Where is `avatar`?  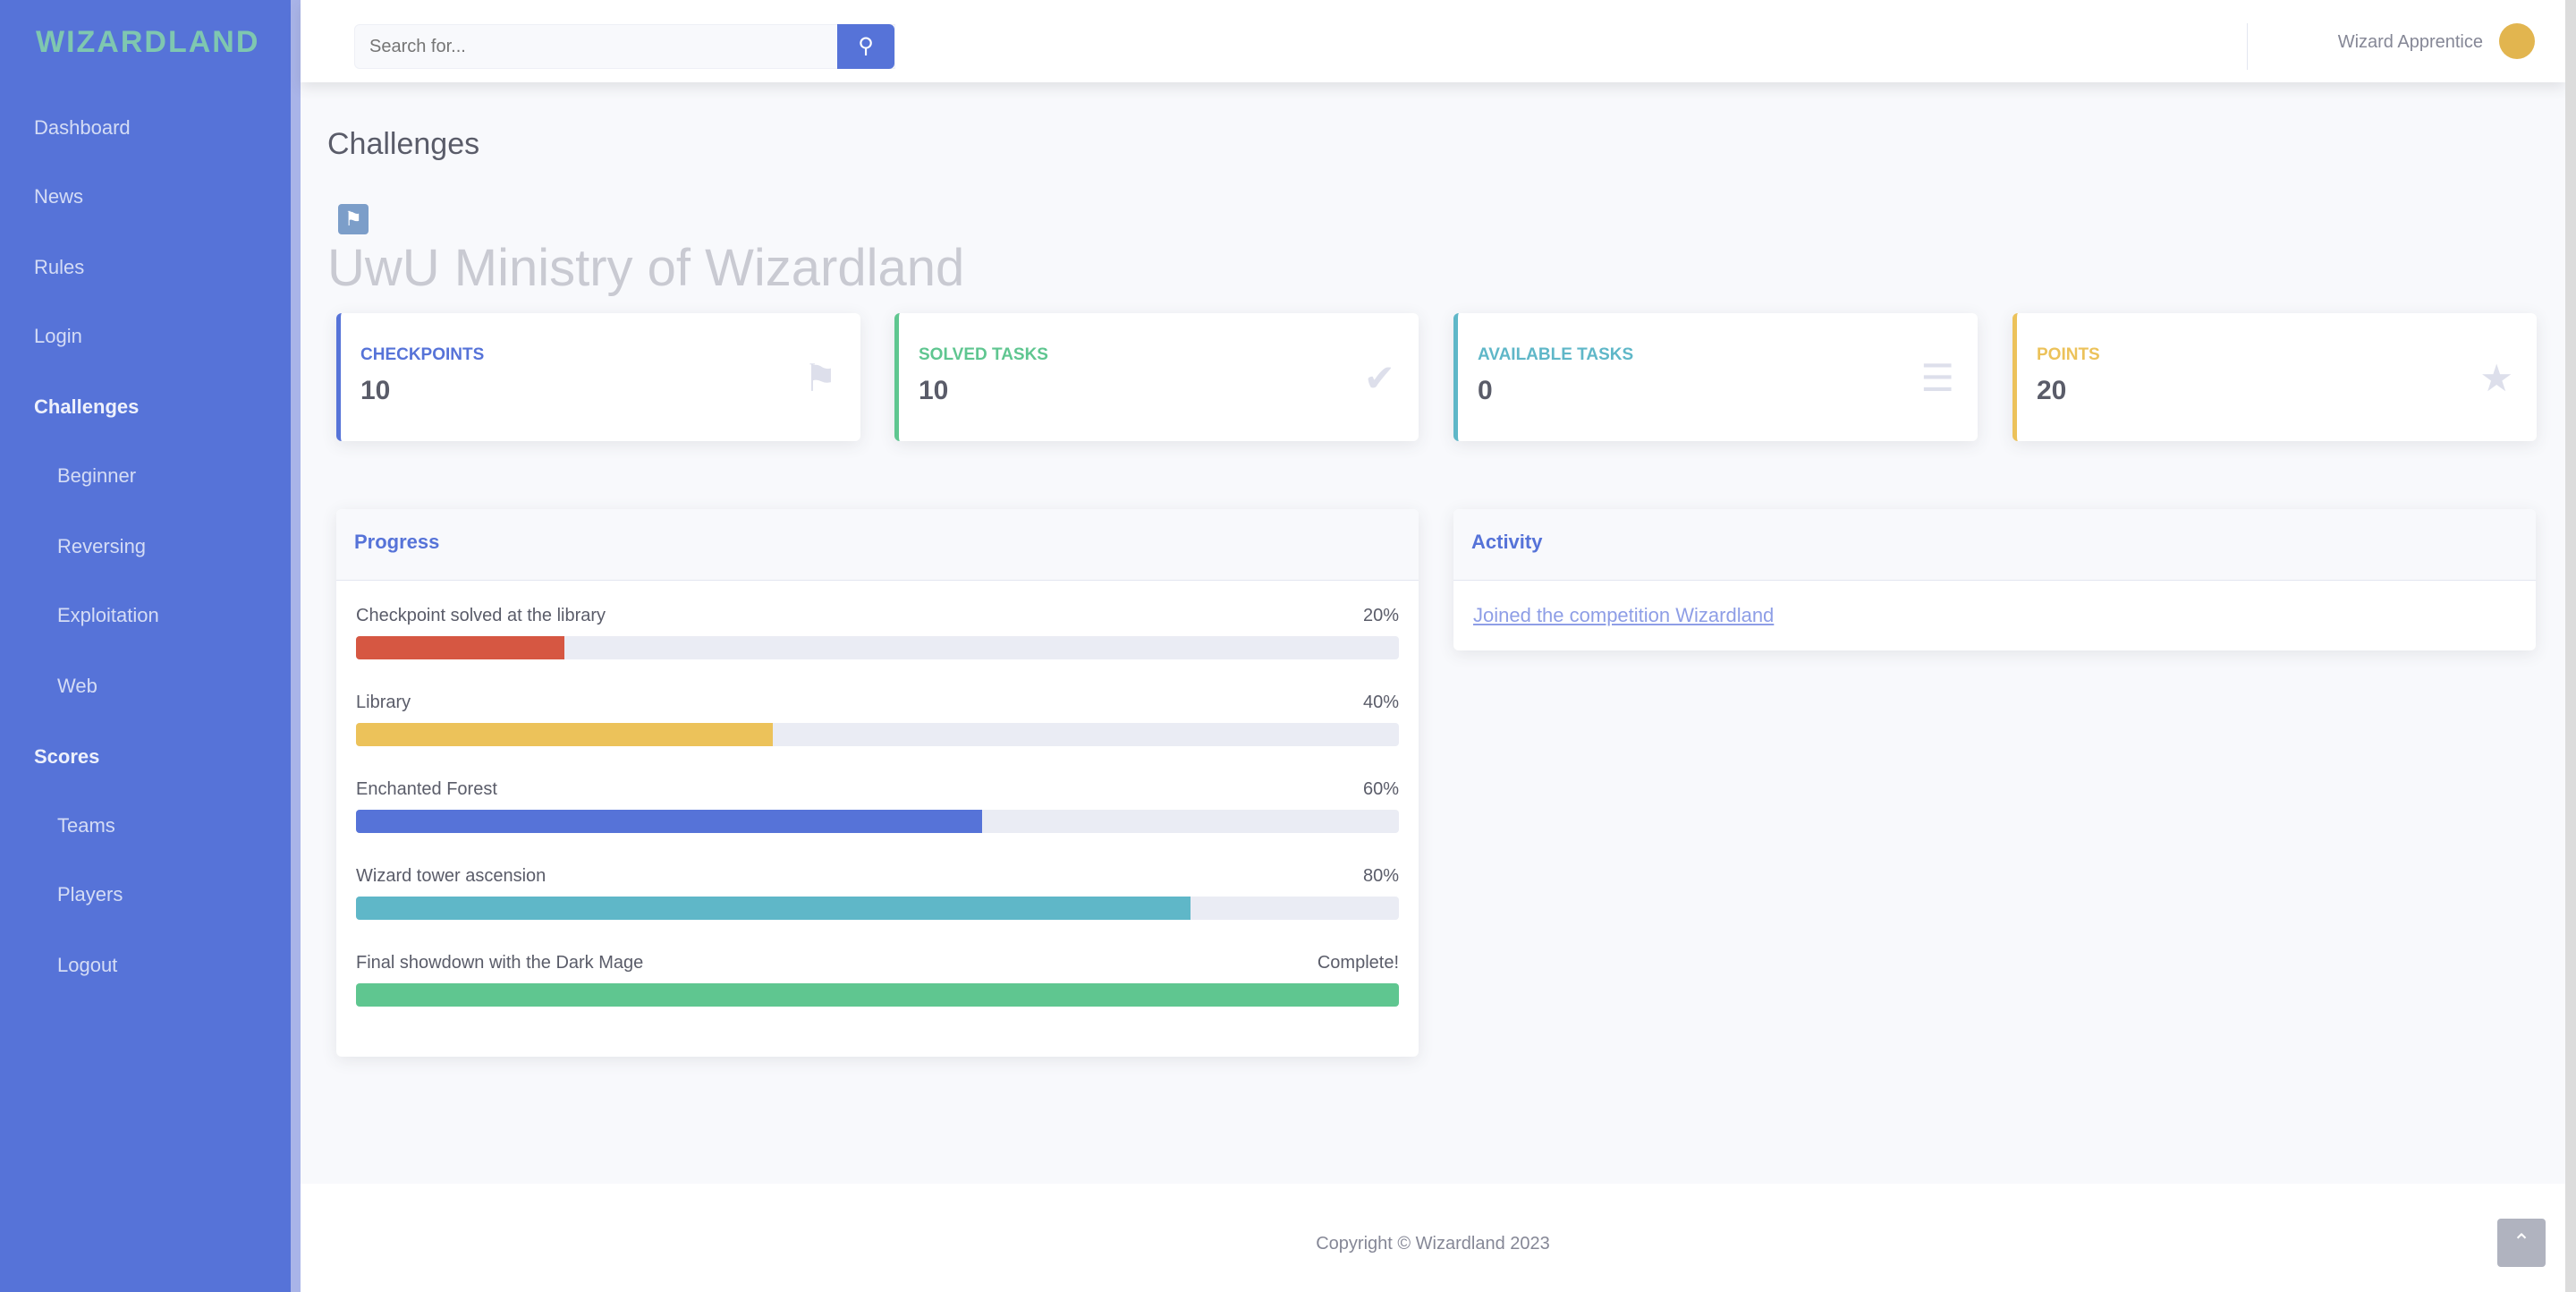
avatar is located at coordinates (2517, 41).